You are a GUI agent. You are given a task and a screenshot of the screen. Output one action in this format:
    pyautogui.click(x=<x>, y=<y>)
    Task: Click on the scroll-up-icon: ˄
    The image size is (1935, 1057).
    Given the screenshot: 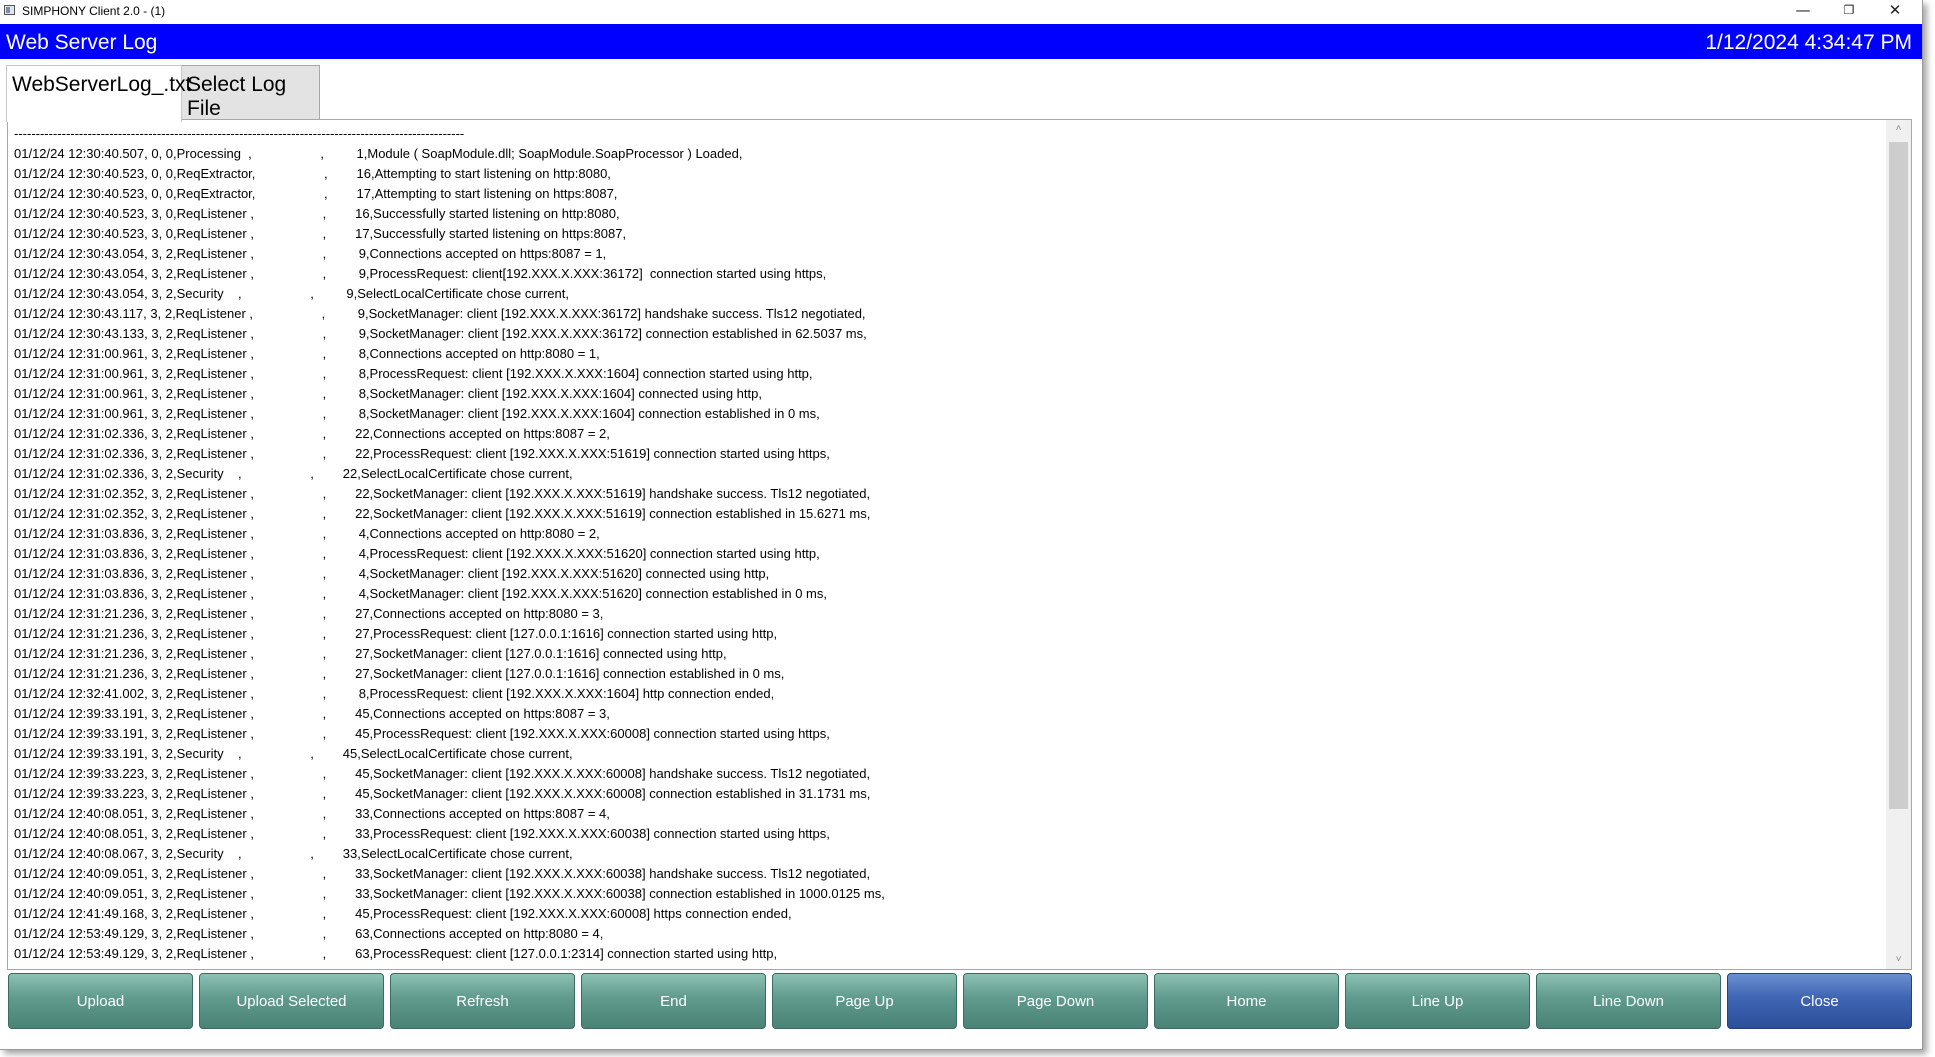 What is the action you would take?
    pyautogui.click(x=1898, y=129)
    